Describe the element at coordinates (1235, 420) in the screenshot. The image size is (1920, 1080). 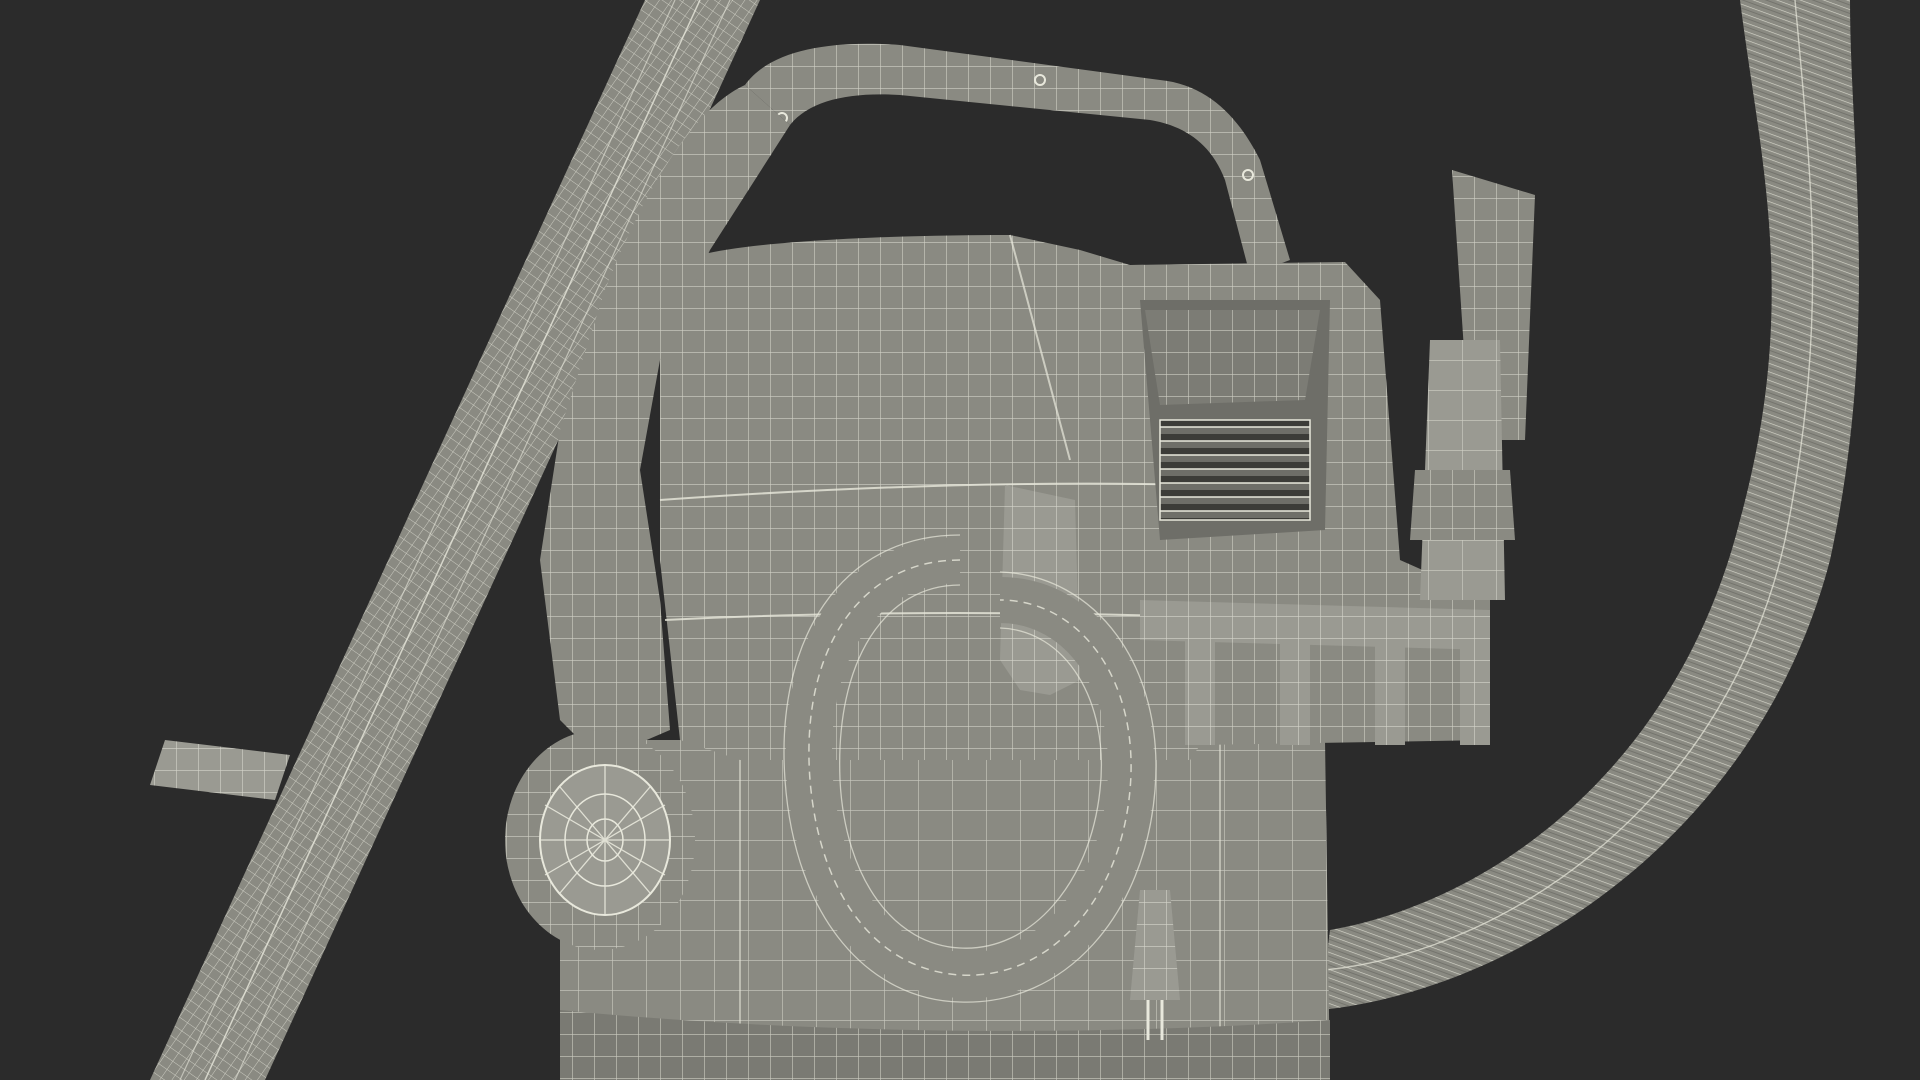
I see `vent-grille` at that location.